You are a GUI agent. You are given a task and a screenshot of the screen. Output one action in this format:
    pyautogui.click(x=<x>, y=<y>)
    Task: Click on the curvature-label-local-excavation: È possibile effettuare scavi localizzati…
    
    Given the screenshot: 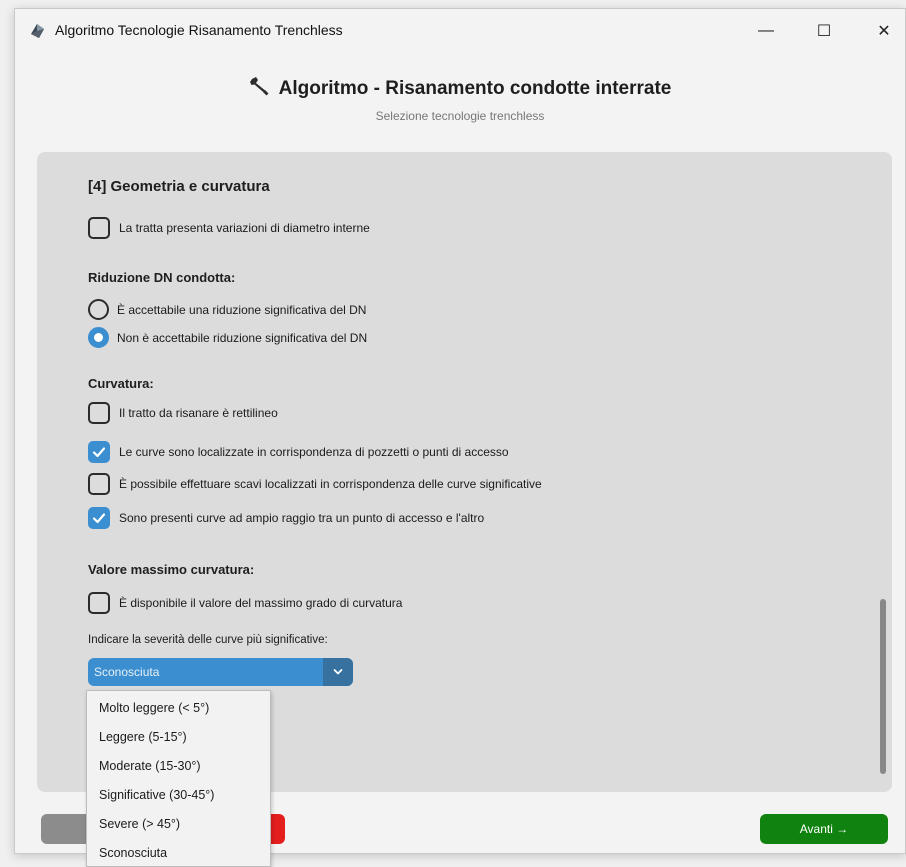 What is the action you would take?
    pyautogui.click(x=330, y=484)
    